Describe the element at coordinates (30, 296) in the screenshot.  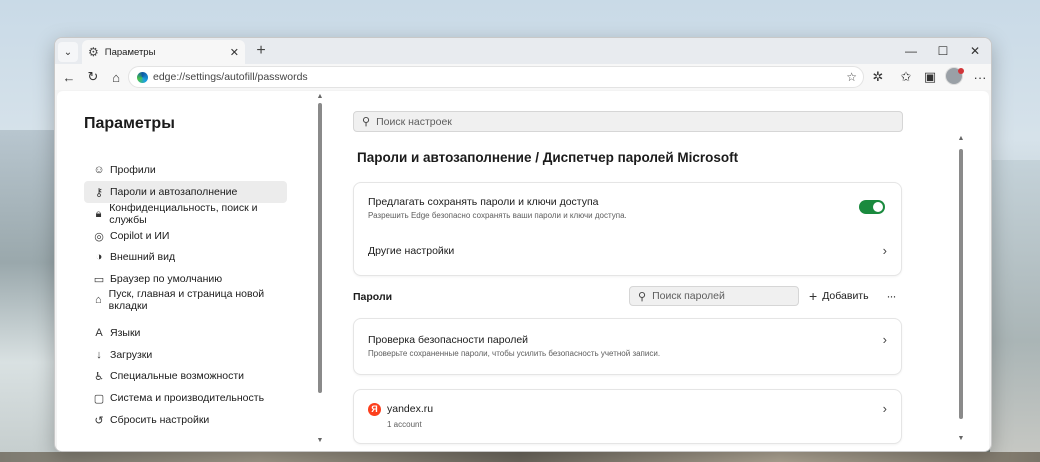
I see `desktop-wallpaper-left` at that location.